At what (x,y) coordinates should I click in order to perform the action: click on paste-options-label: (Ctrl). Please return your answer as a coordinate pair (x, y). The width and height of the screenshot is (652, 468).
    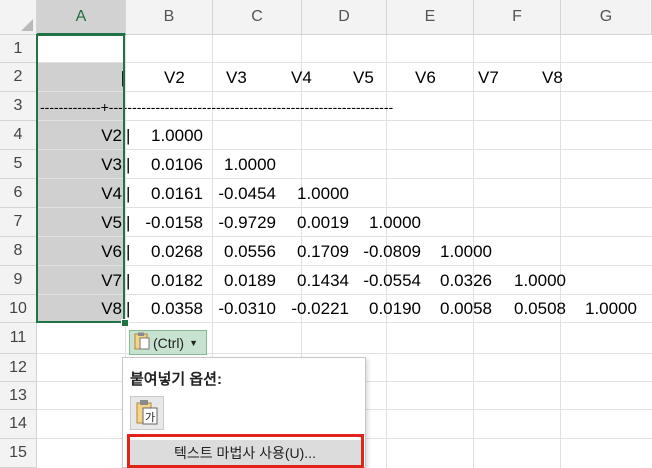
    Looking at the image, I should click on (169, 342).